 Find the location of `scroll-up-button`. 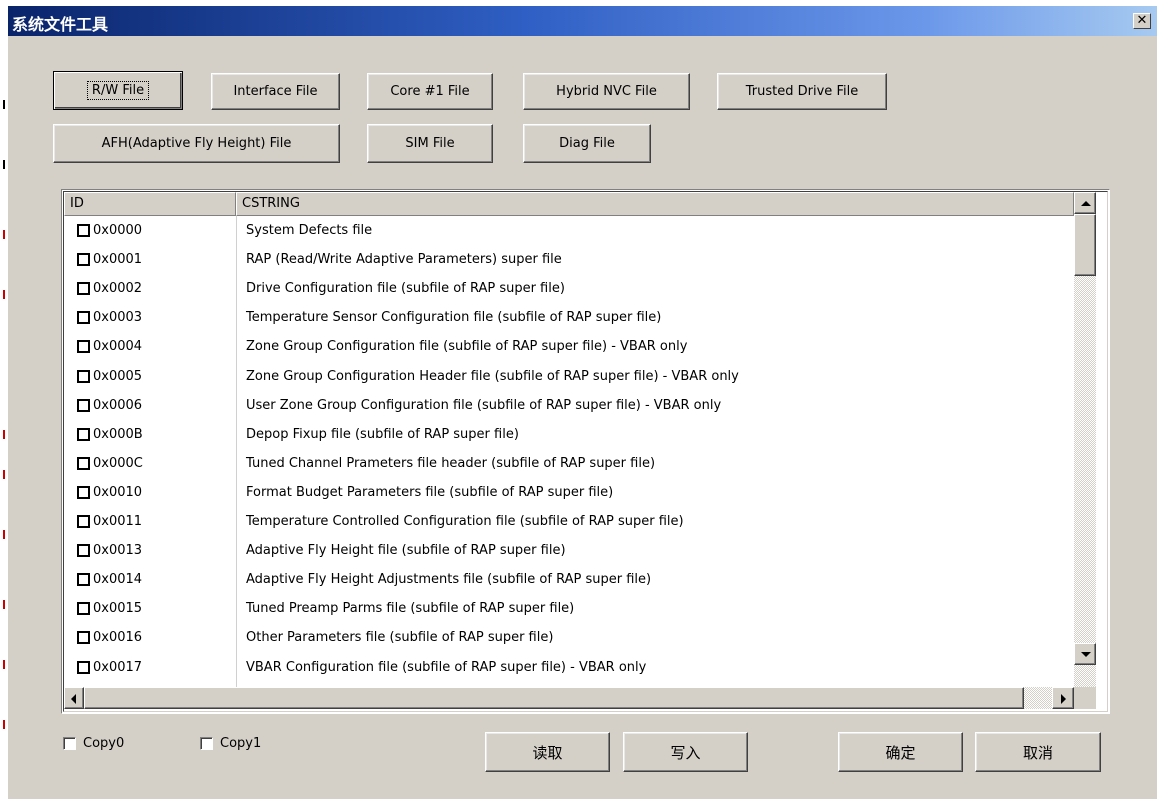

scroll-up-button is located at coordinates (1085, 203).